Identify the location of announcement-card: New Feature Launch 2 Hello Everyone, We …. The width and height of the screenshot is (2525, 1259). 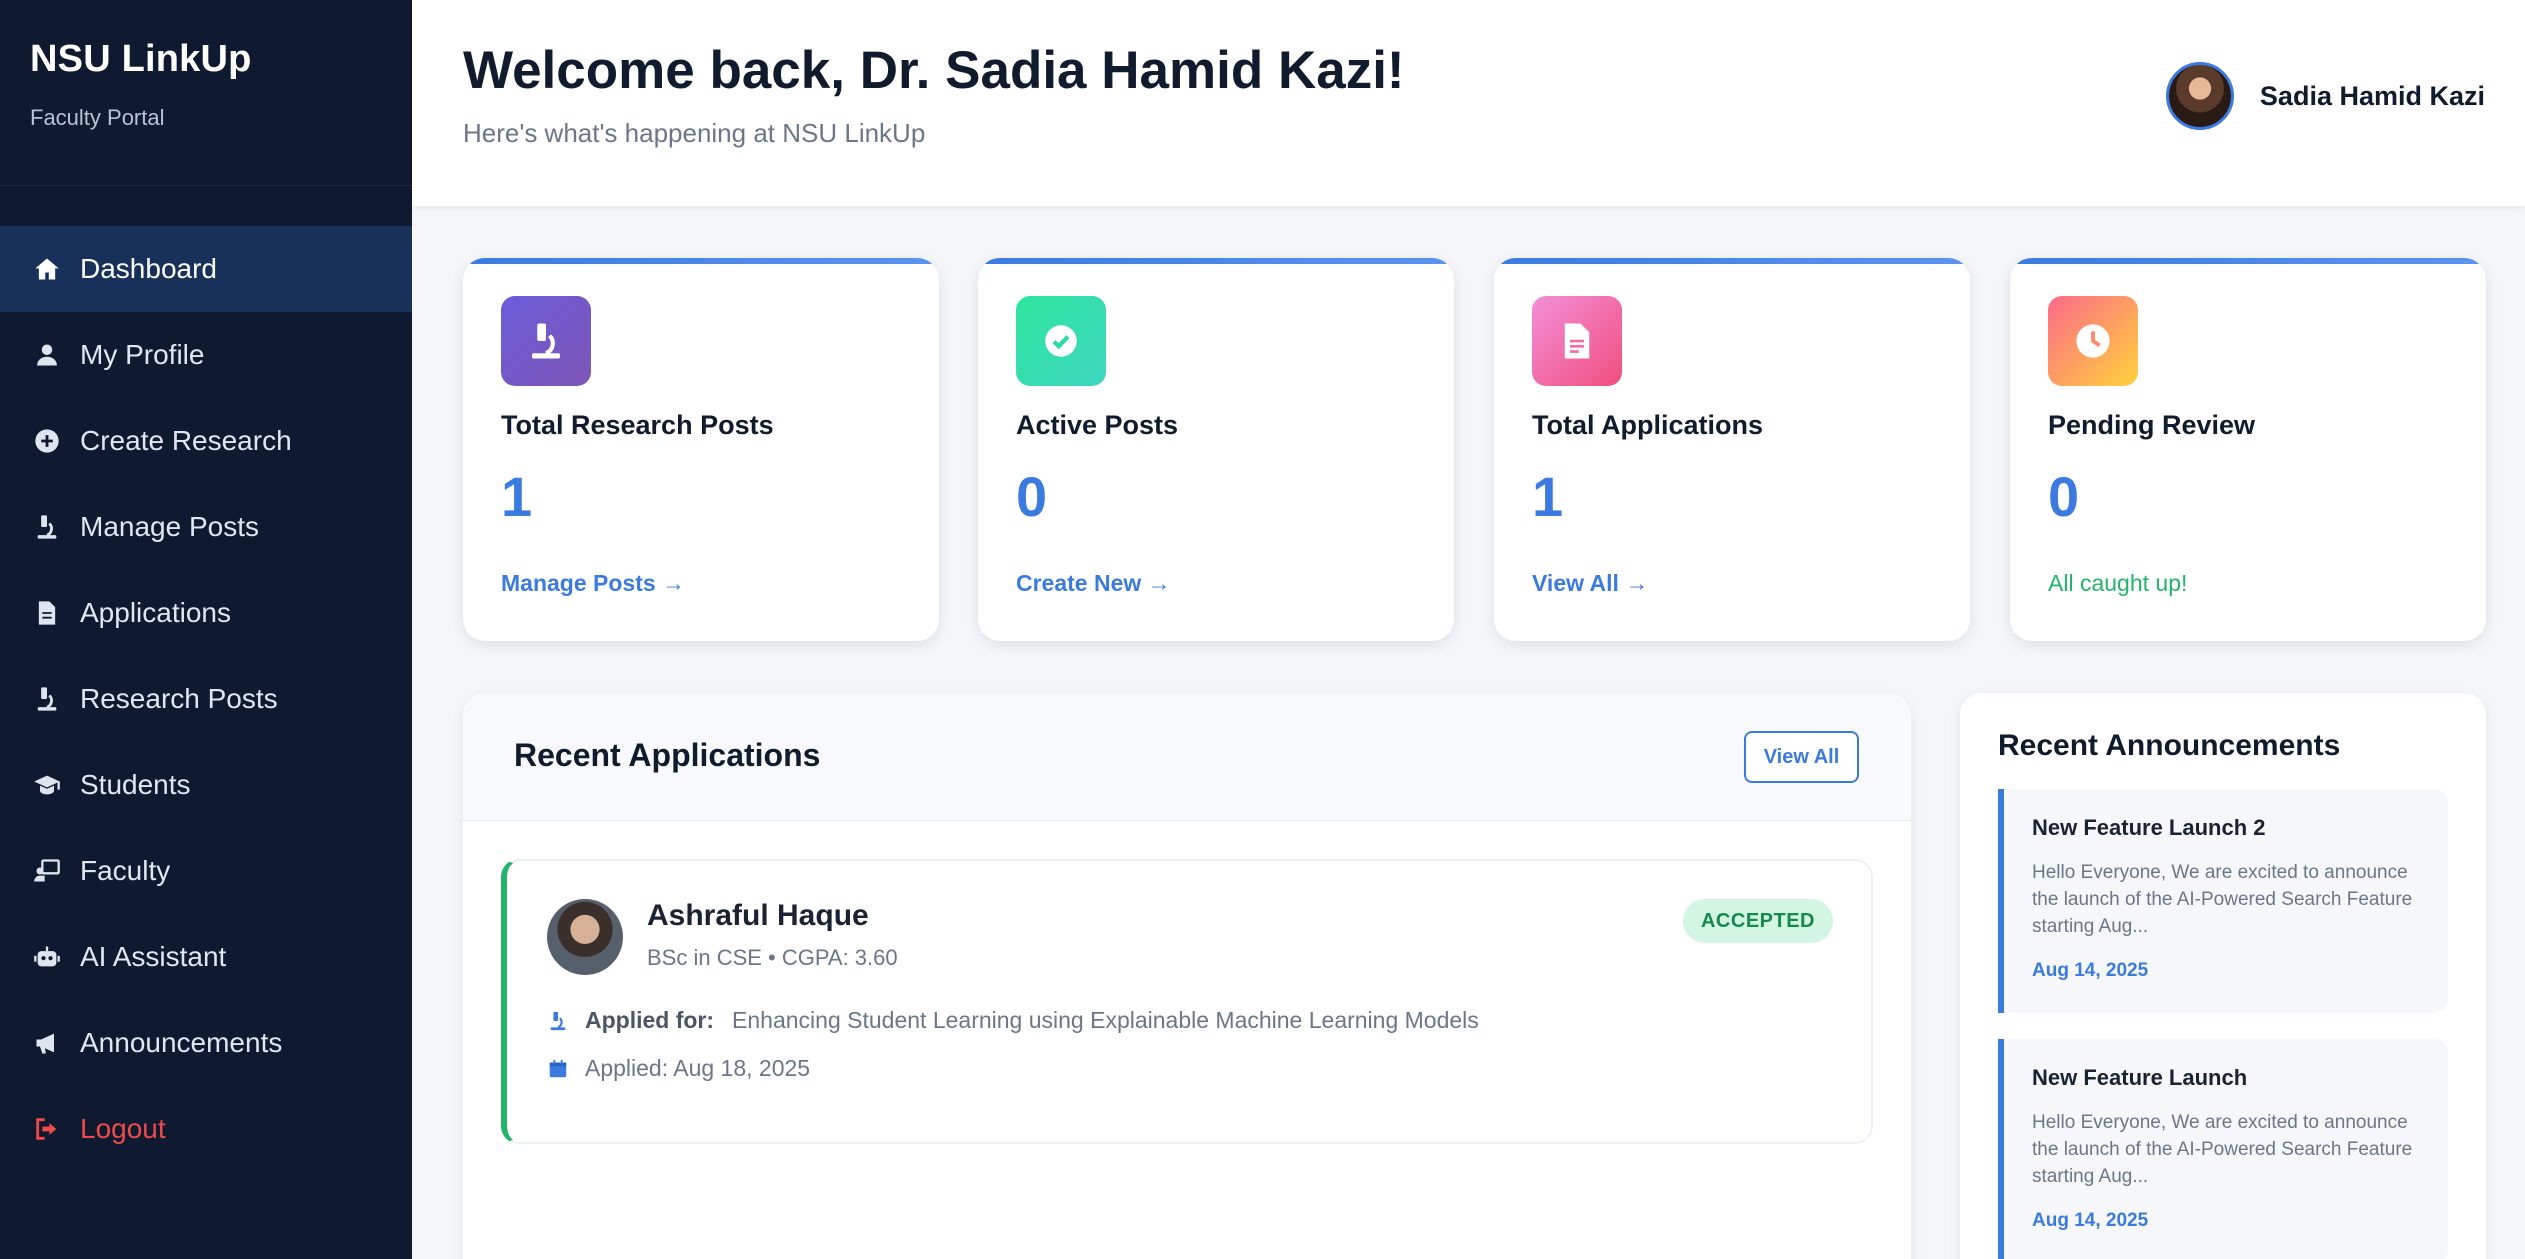
(2223, 901).